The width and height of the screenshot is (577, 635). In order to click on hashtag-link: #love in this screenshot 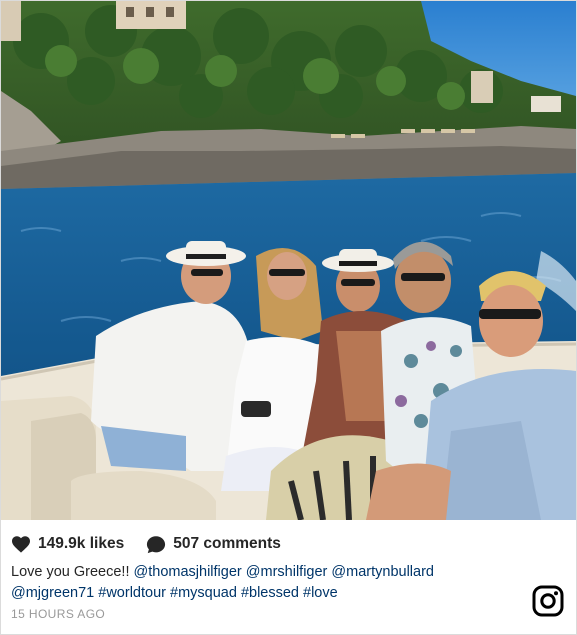, I will do `click(320, 593)`.